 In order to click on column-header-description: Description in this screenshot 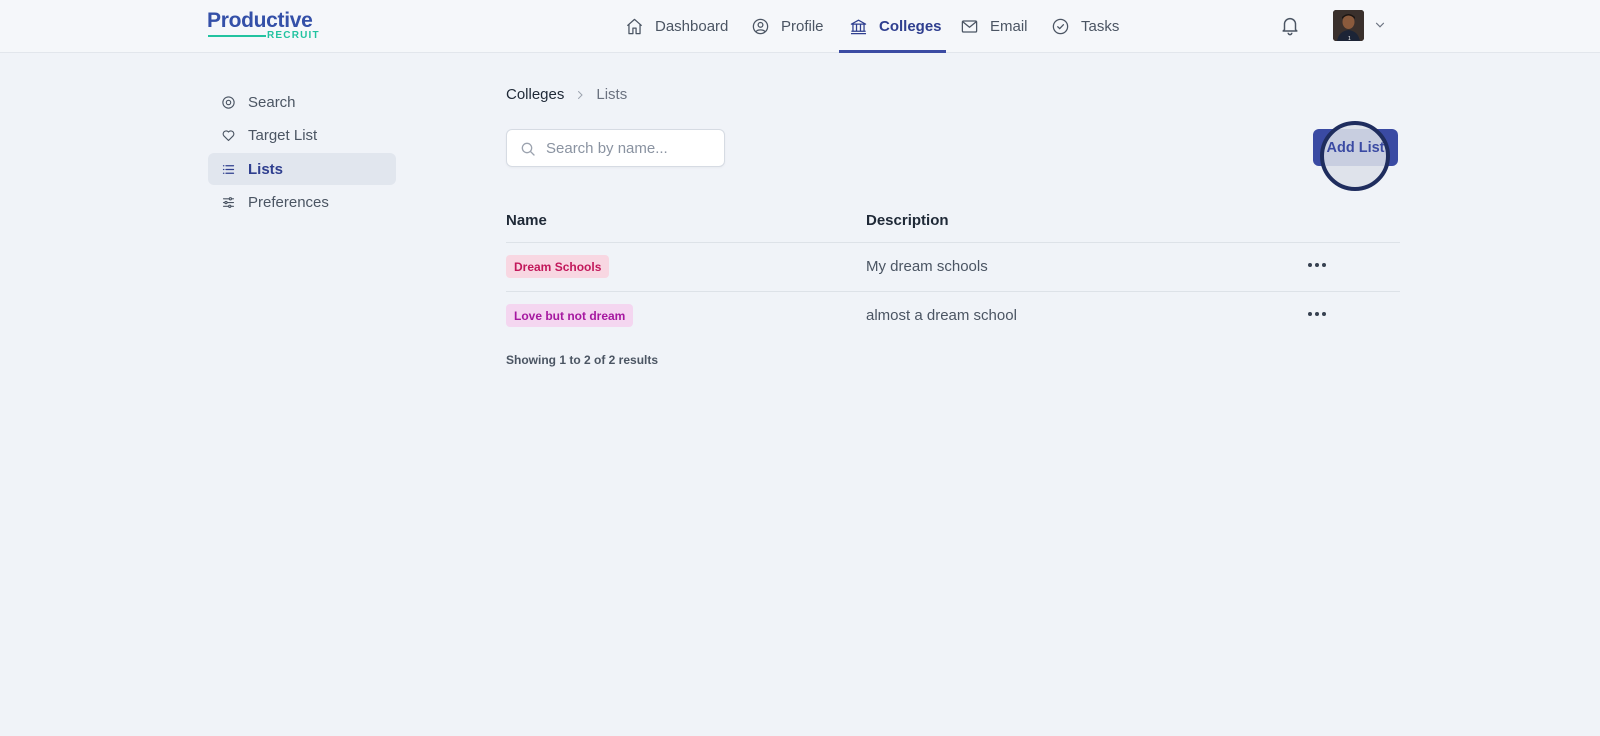, I will do `click(907, 220)`.